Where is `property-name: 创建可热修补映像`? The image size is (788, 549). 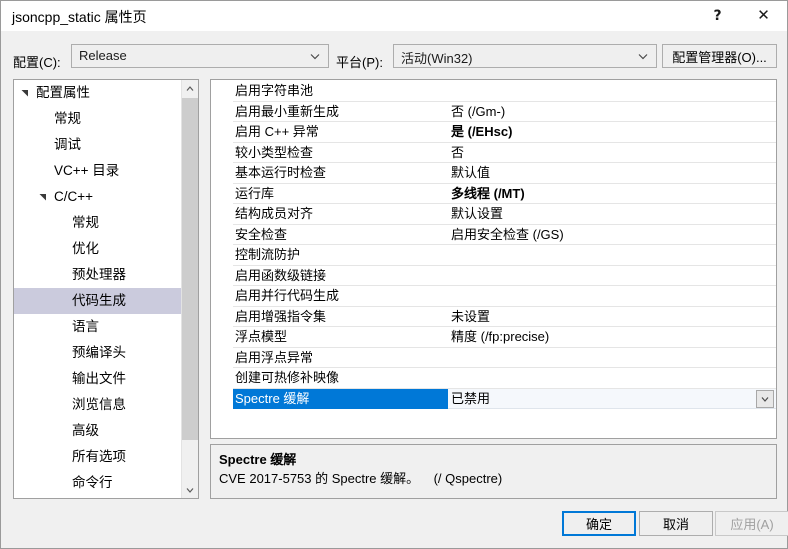 property-name: 创建可热修补映像 is located at coordinates (340, 378).